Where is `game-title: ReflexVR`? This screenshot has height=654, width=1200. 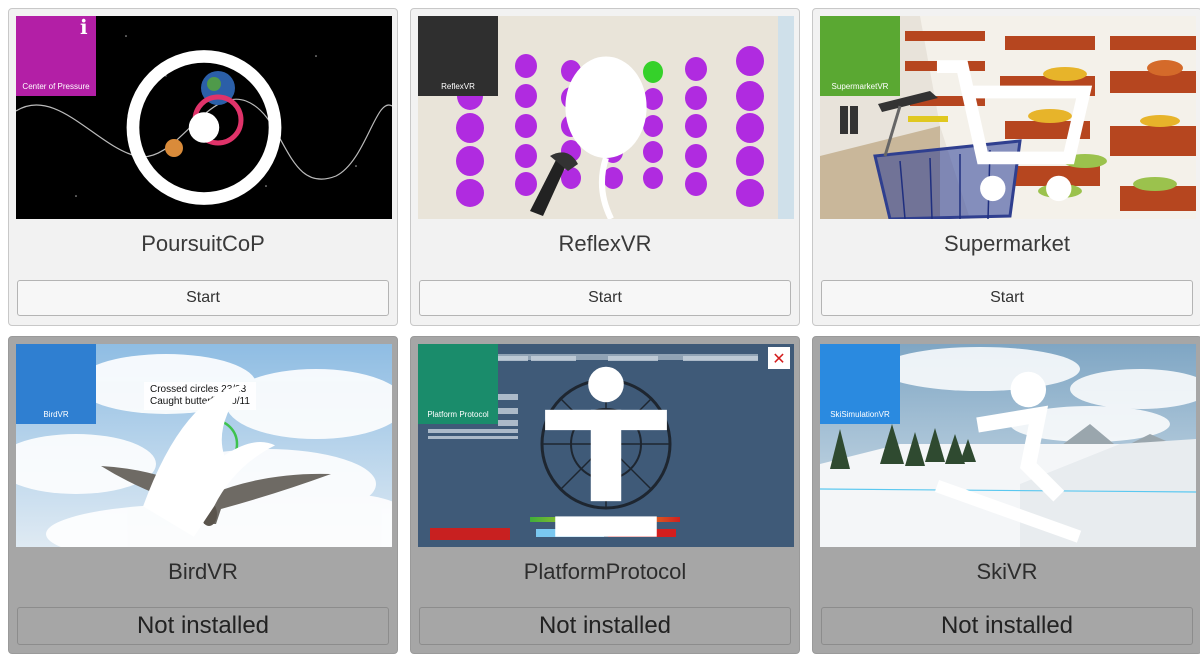
game-title: ReflexVR is located at coordinates (605, 243).